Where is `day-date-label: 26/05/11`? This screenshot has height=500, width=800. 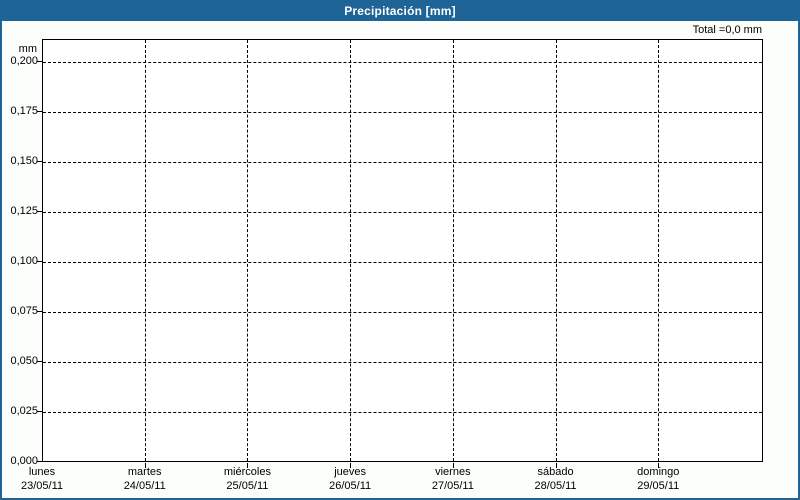
day-date-label: 26/05/11 is located at coordinates (350, 486).